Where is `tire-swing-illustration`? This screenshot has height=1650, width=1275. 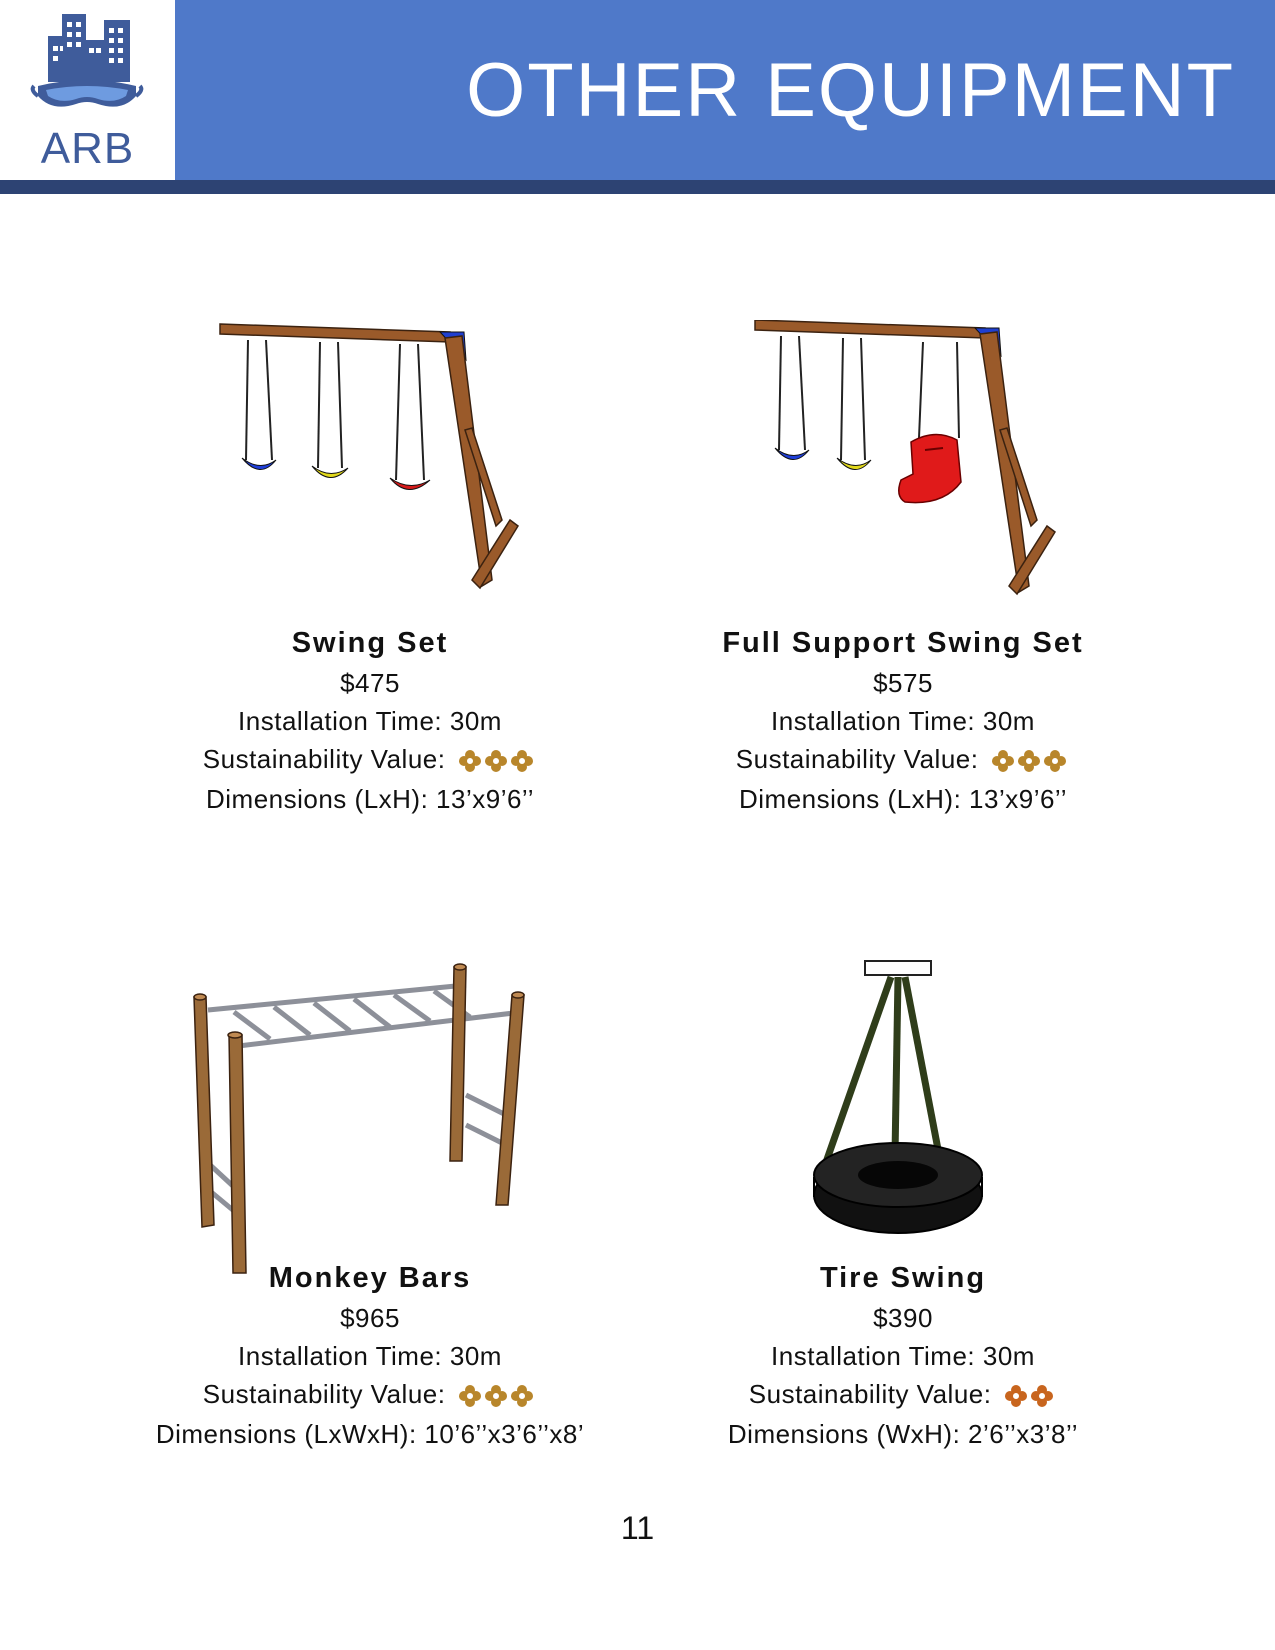 tire-swing-illustration is located at coordinates (898, 1097).